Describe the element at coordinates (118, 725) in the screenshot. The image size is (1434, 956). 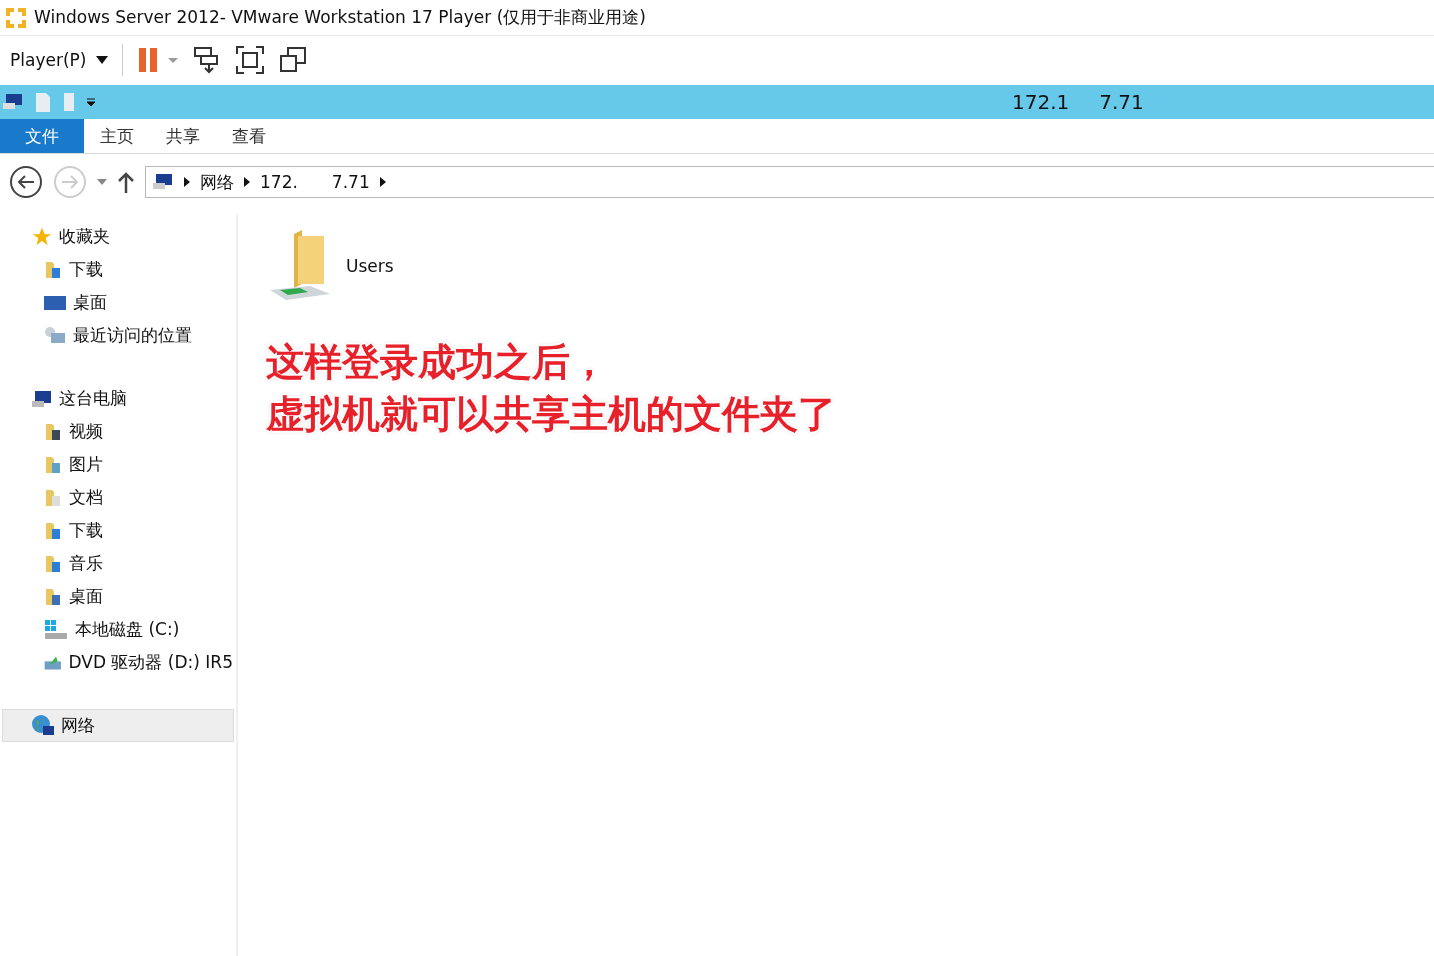
I see `nav-item: 网络` at that location.